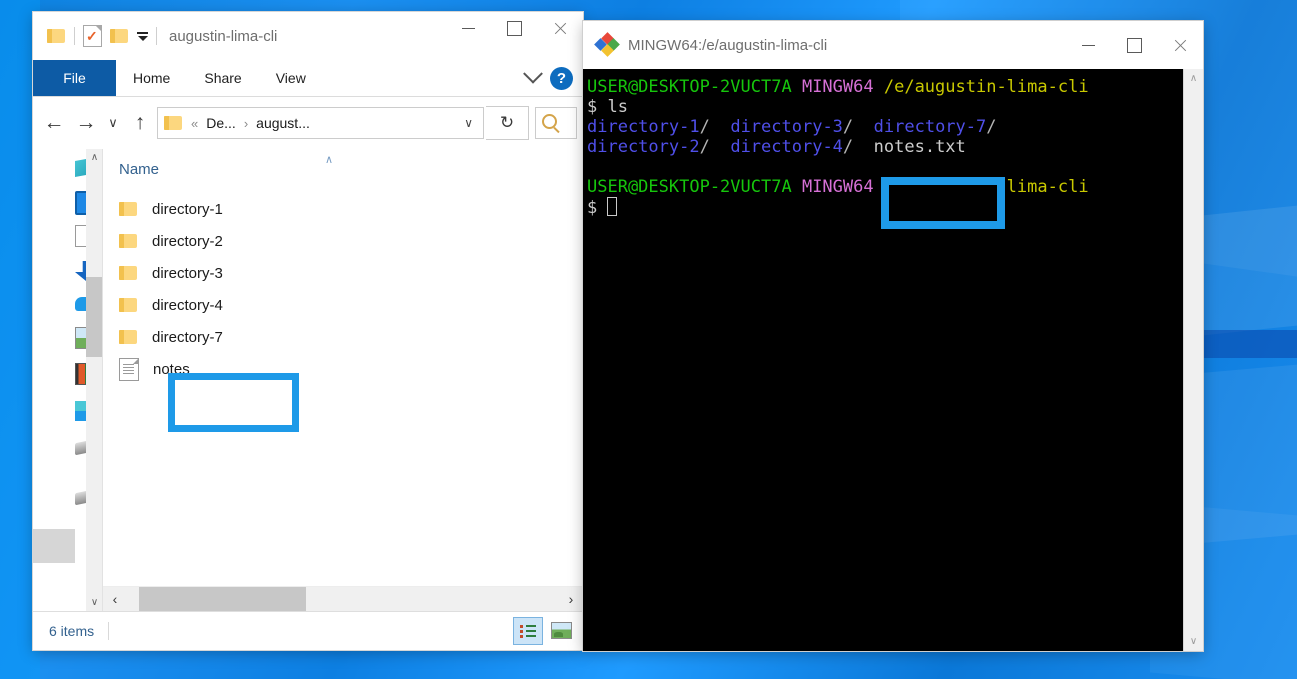 The image size is (1297, 679). I want to click on terminal-text: directory-2, so click(643, 147).